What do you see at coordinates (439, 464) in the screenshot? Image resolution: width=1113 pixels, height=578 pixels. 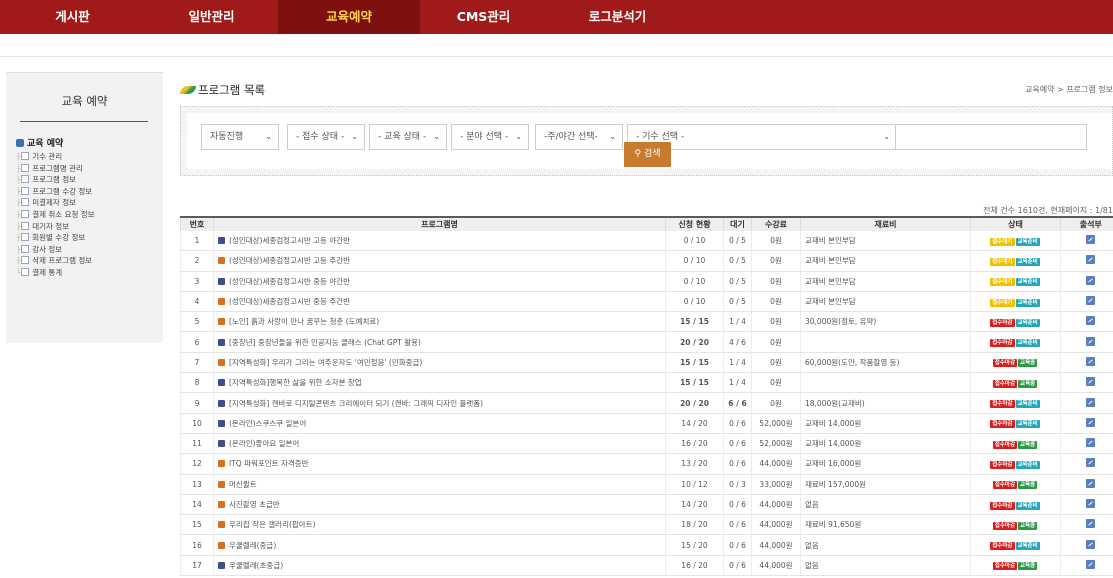 I see `program-name: ITQ 파워포인트 자격증반` at bounding box center [439, 464].